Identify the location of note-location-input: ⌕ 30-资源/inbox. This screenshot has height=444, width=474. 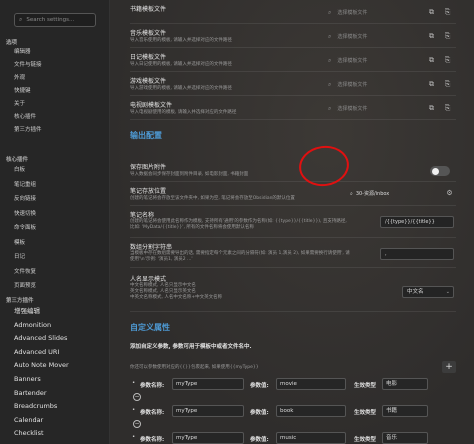
(390, 193).